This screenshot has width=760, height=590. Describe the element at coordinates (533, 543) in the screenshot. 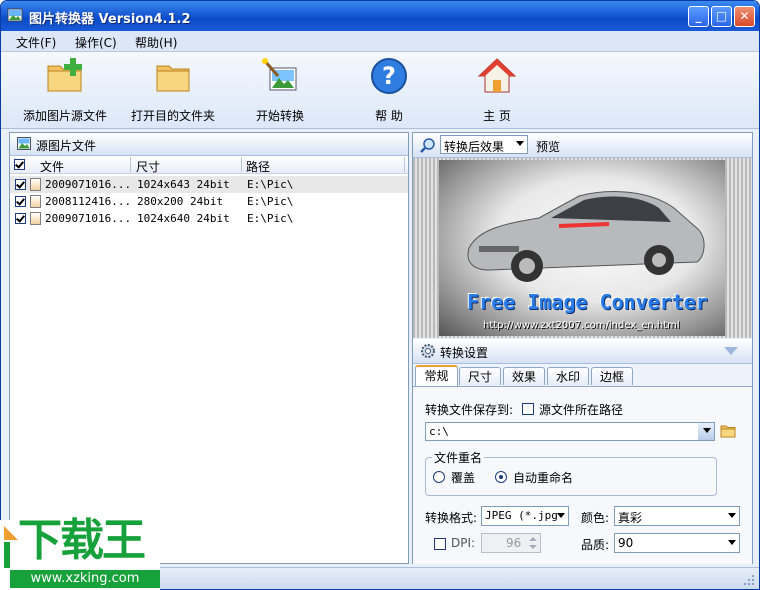

I see `stepper-arrows-icon` at that location.